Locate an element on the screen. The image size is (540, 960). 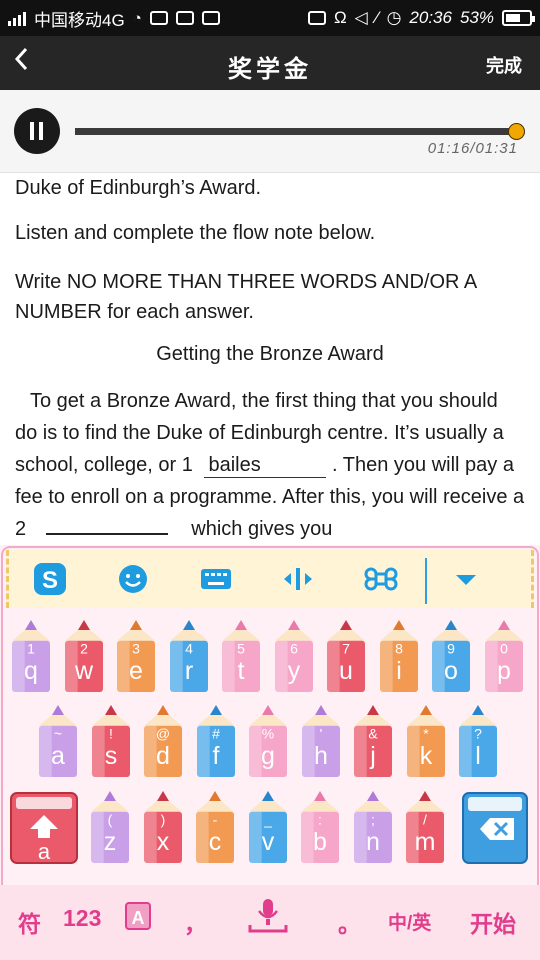
toolbar-divider is located at coordinates (426, 581).